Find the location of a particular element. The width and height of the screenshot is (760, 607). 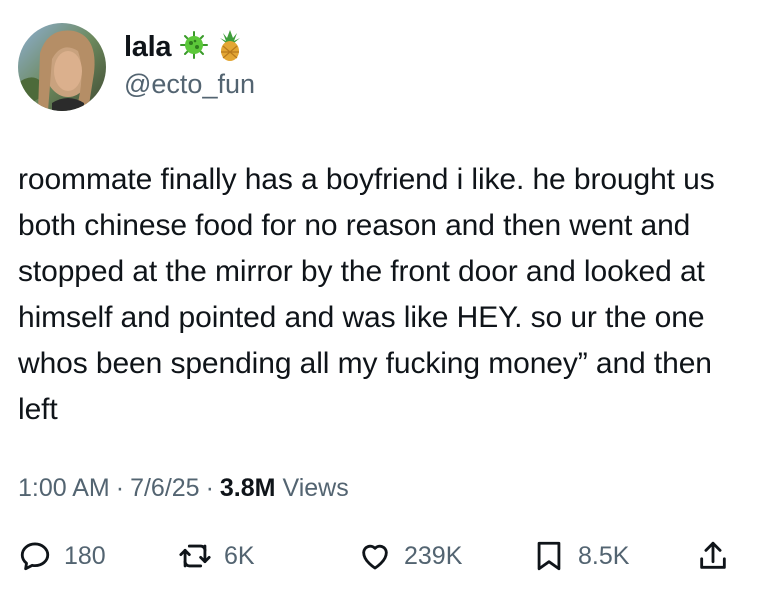

tweet-header: lala @ecto_fun is located at coordinates (136, 67).